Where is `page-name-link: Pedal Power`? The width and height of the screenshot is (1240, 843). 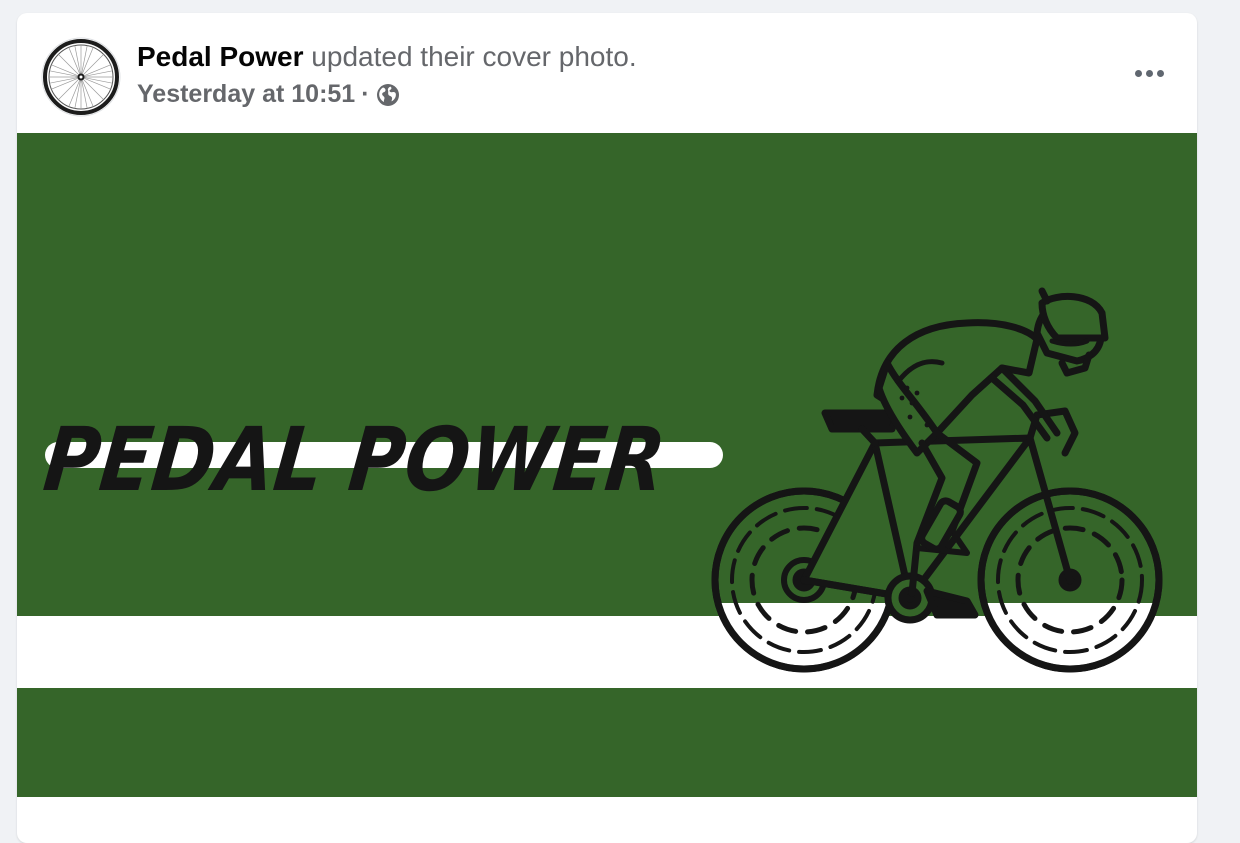 page-name-link: Pedal Power is located at coordinates (220, 56).